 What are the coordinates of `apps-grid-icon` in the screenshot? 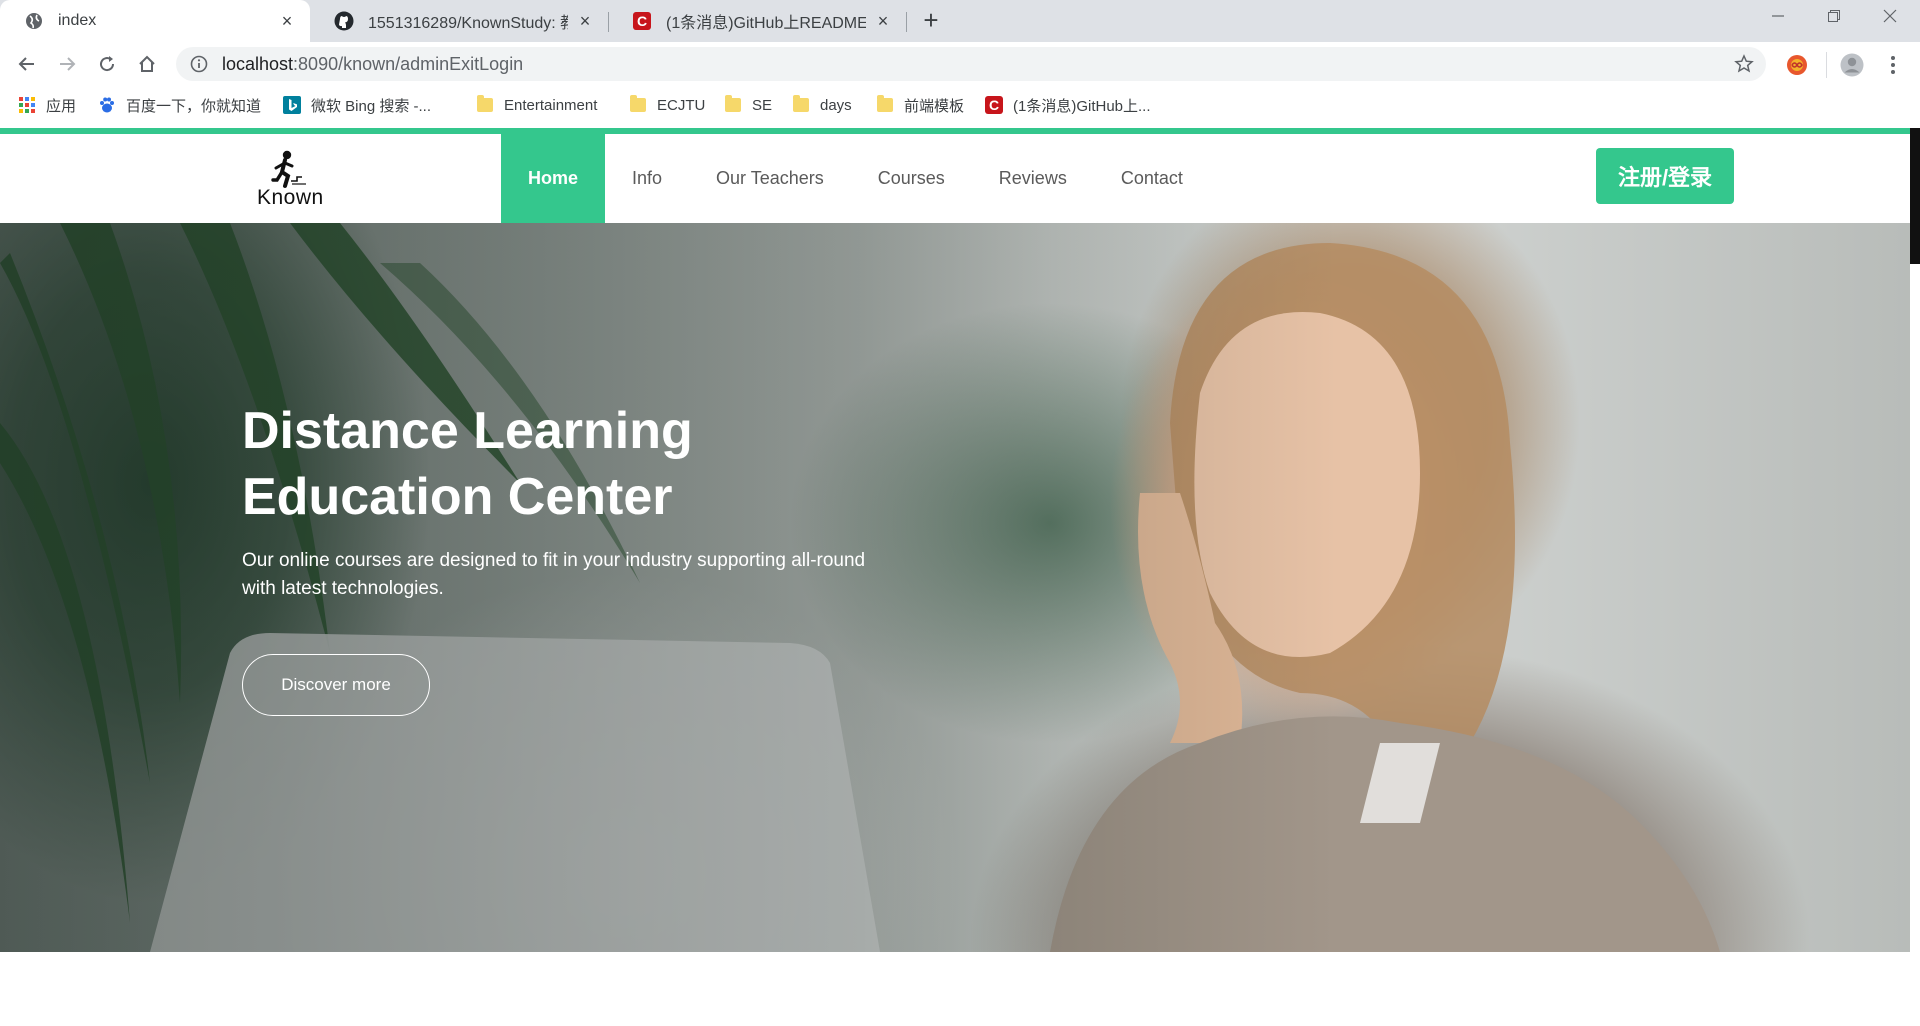 It's located at (27, 105).